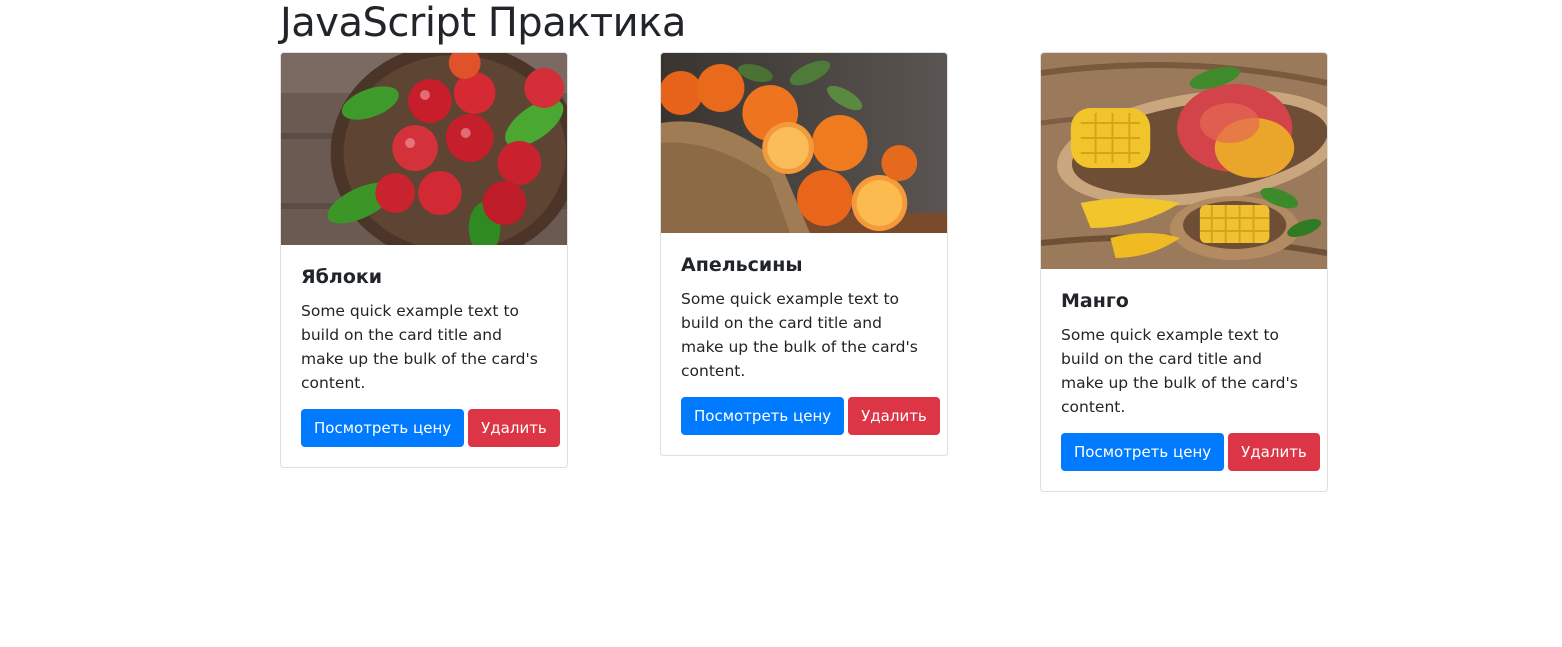  Describe the element at coordinates (1184, 161) in the screenshot. I see `mango-photo` at that location.